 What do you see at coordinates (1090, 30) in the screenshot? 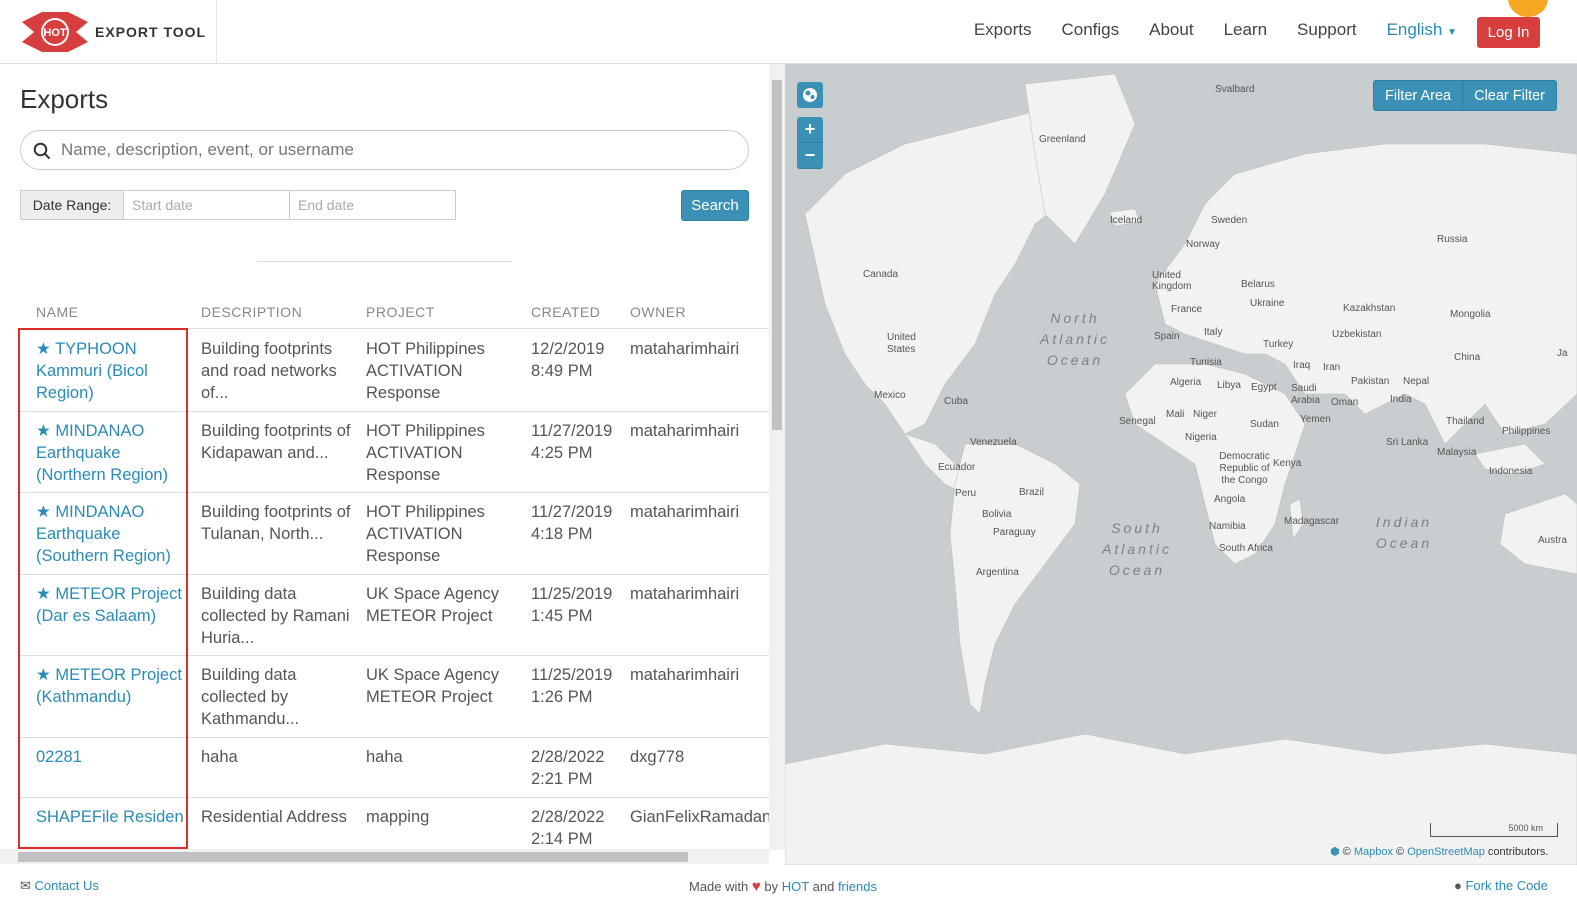
I see `nav-configs: Configs` at bounding box center [1090, 30].